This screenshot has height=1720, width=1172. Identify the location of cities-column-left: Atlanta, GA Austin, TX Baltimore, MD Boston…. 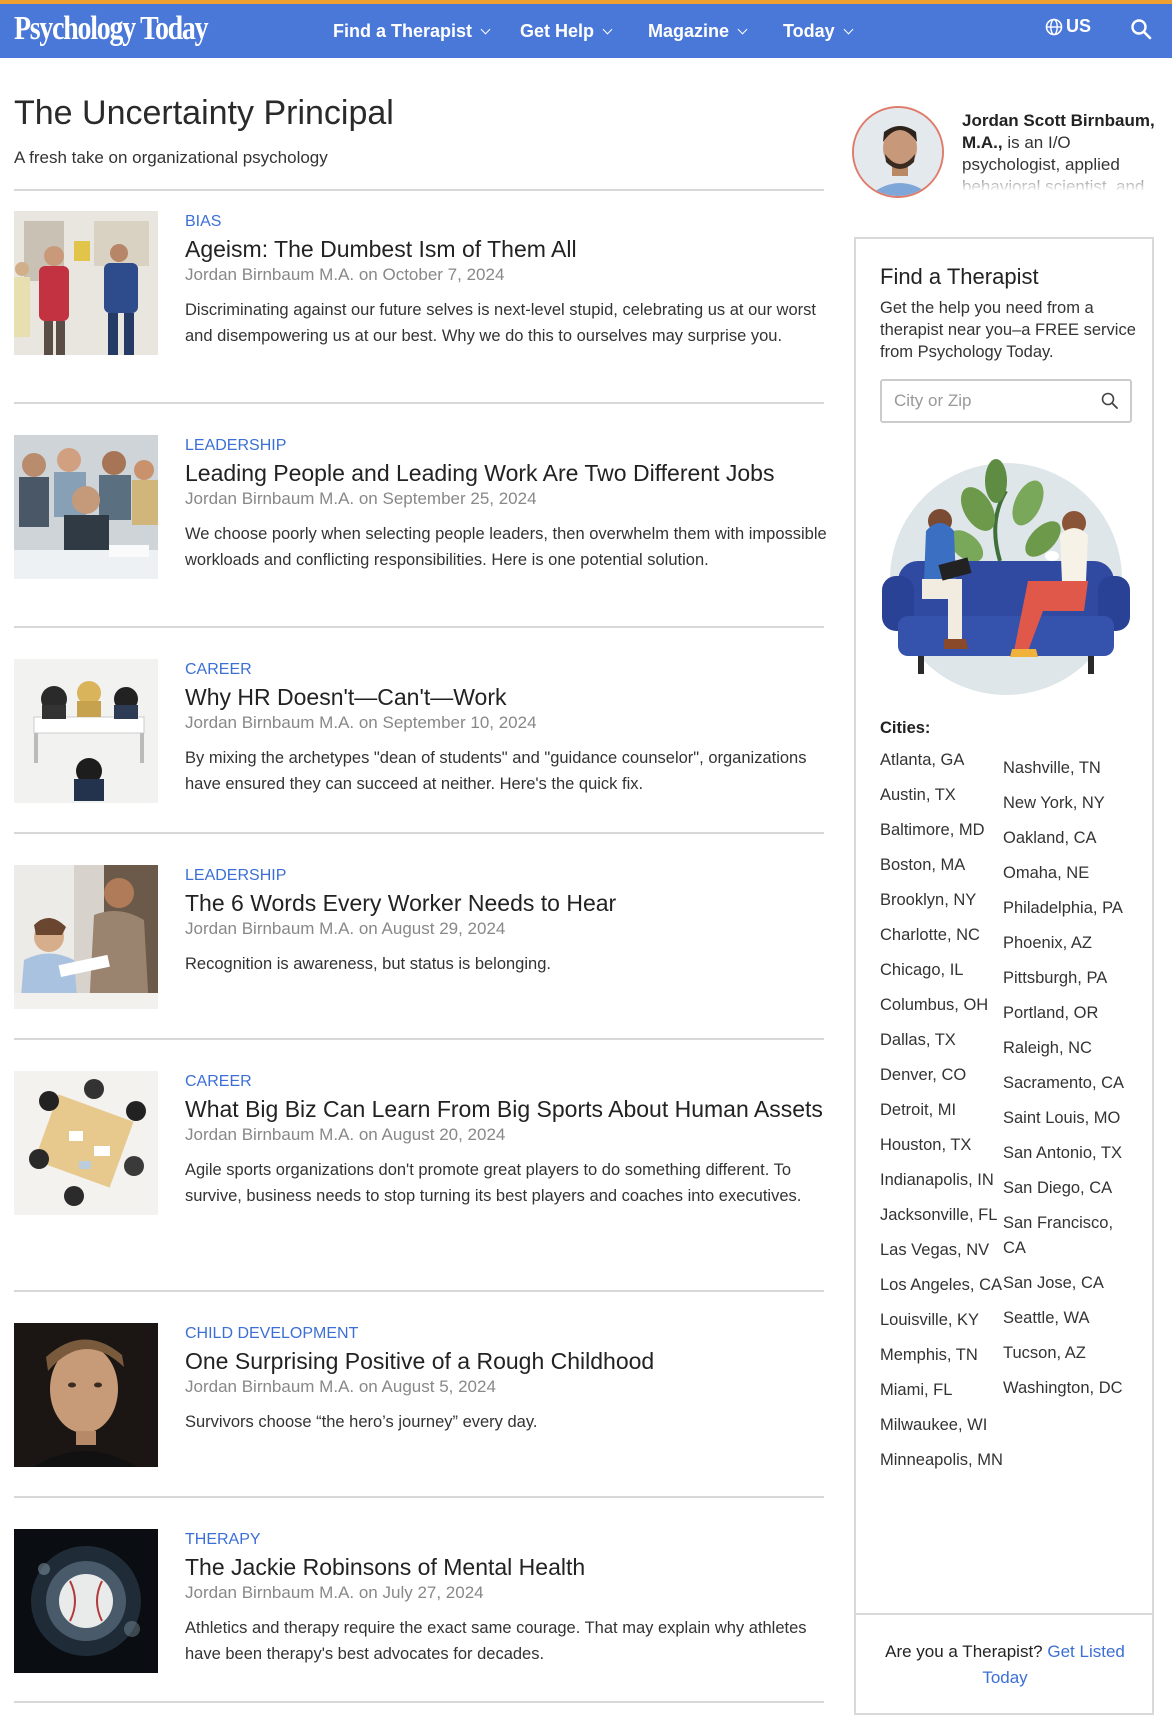
(945, 1115).